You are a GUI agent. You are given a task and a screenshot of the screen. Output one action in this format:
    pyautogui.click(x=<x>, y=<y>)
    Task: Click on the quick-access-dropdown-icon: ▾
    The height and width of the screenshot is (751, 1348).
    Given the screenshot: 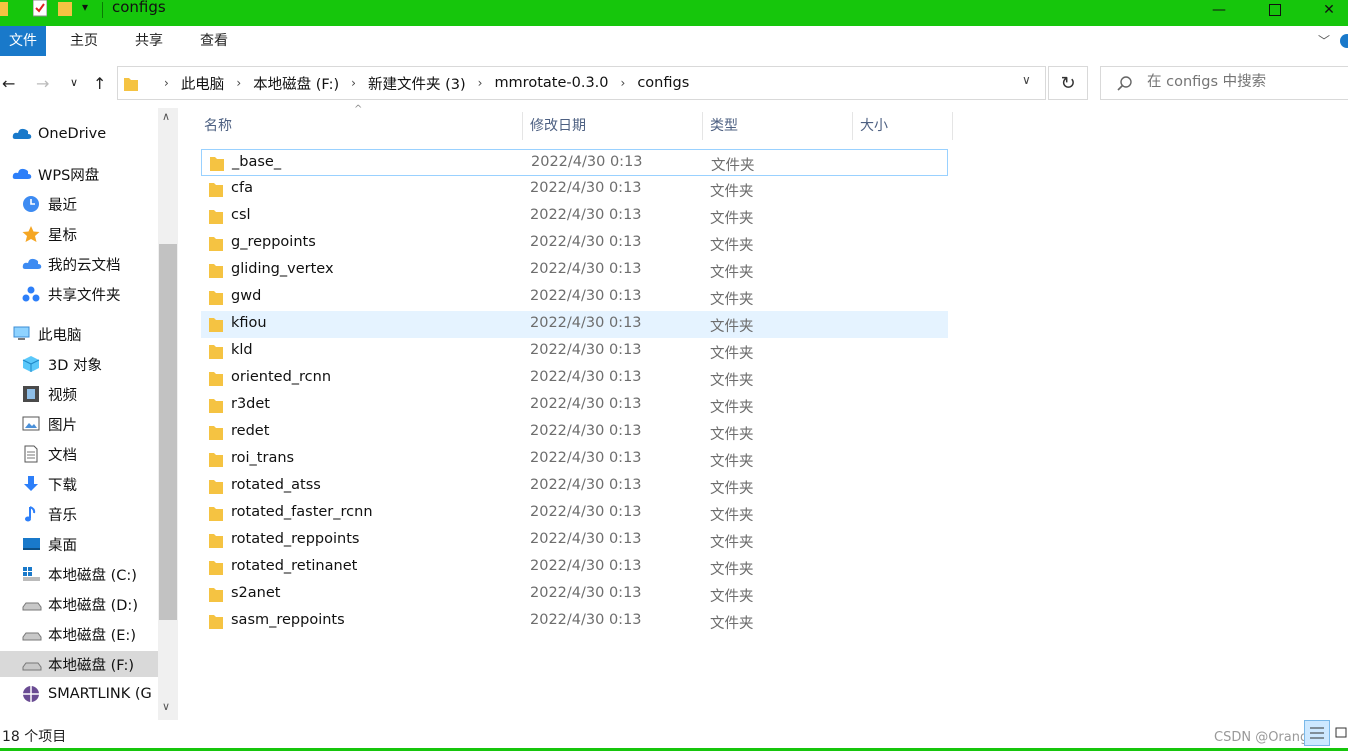 What is the action you would take?
    pyautogui.click(x=85, y=9)
    